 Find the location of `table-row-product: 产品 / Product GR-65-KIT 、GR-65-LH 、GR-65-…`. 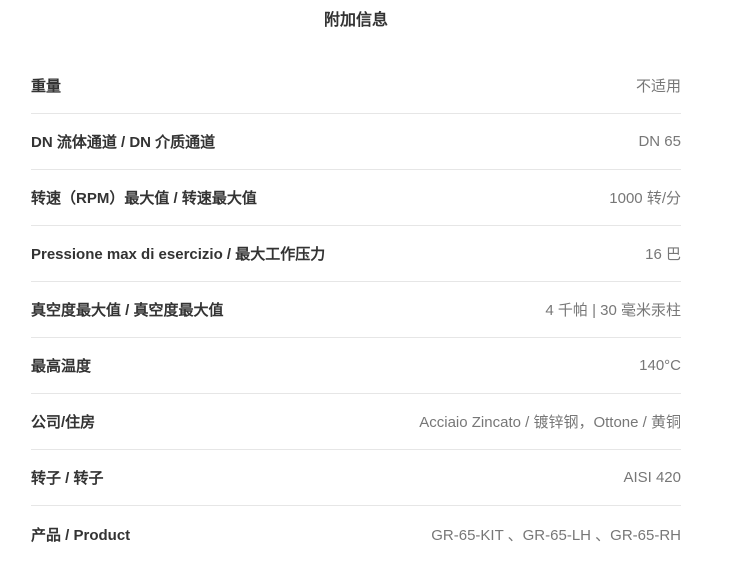

table-row-product: 产品 / Product GR-65-KIT 、GR-65-LH 、GR-65-… is located at coordinates (356, 534).